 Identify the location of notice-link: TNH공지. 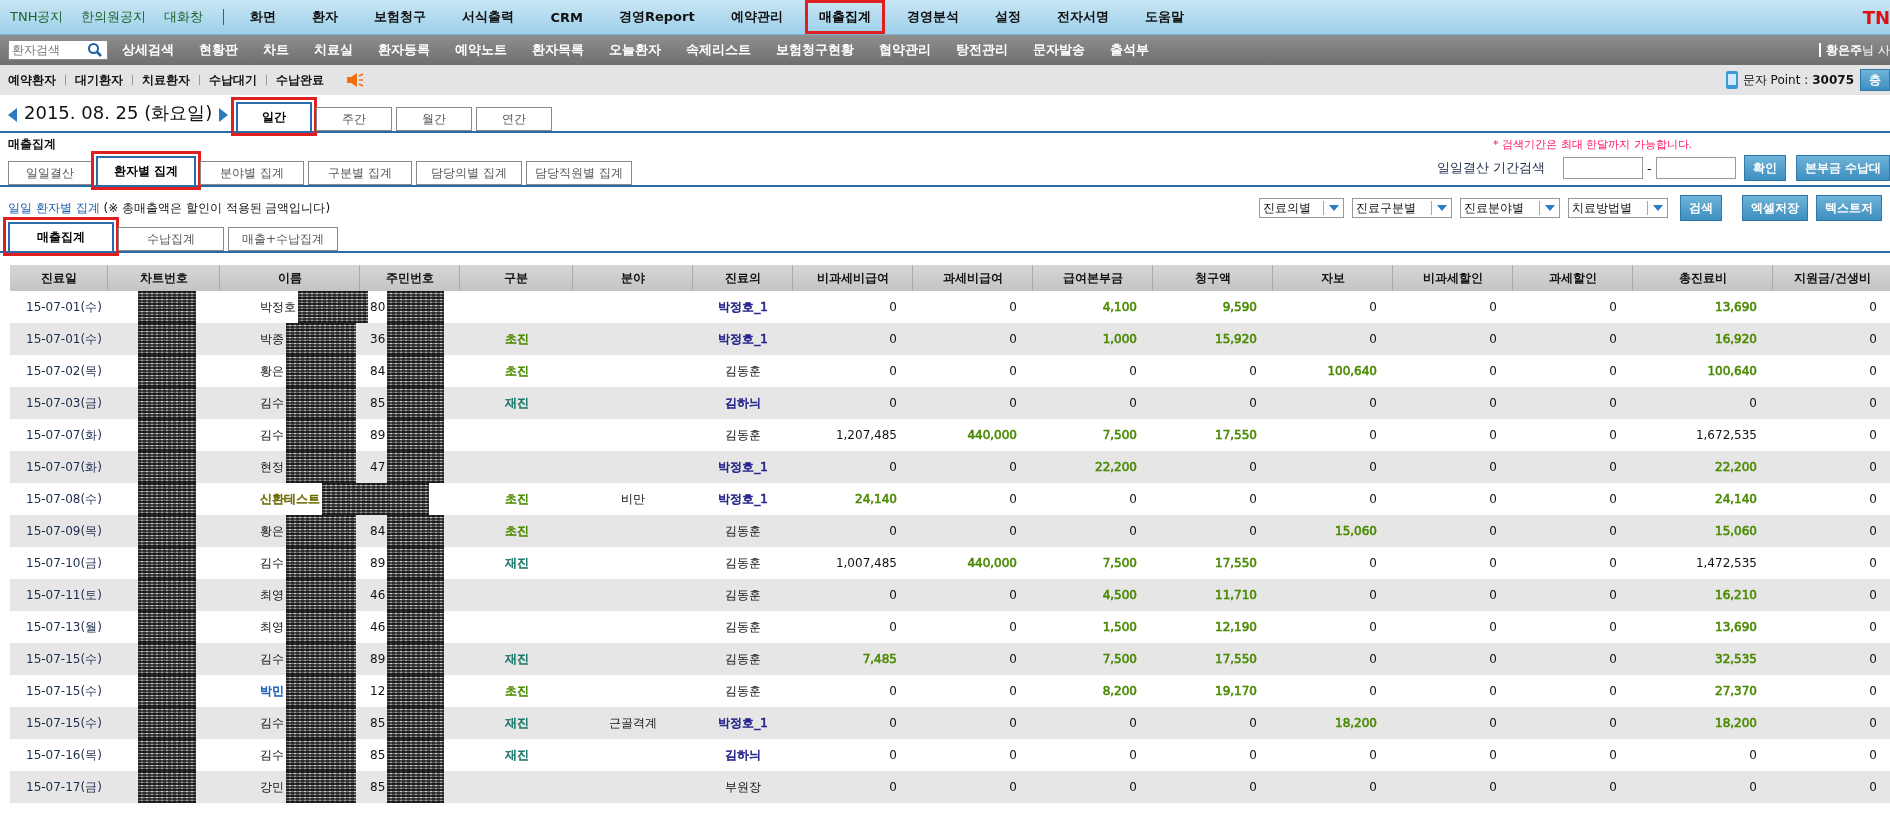
(37, 17).